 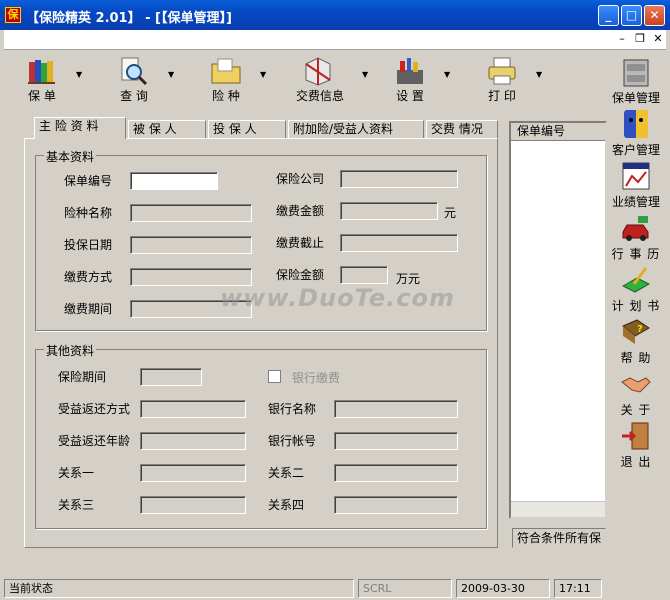 What do you see at coordinates (399, 179) in the screenshot?
I see `company-input` at bounding box center [399, 179].